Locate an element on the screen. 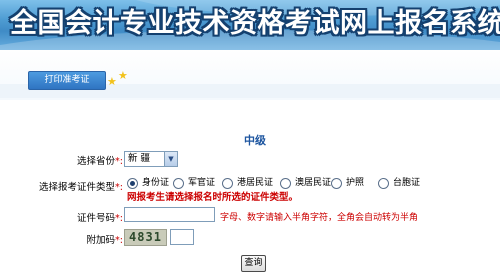 This screenshot has width=500, height=275. province-selected-value: 新 疆 is located at coordinates (139, 158).